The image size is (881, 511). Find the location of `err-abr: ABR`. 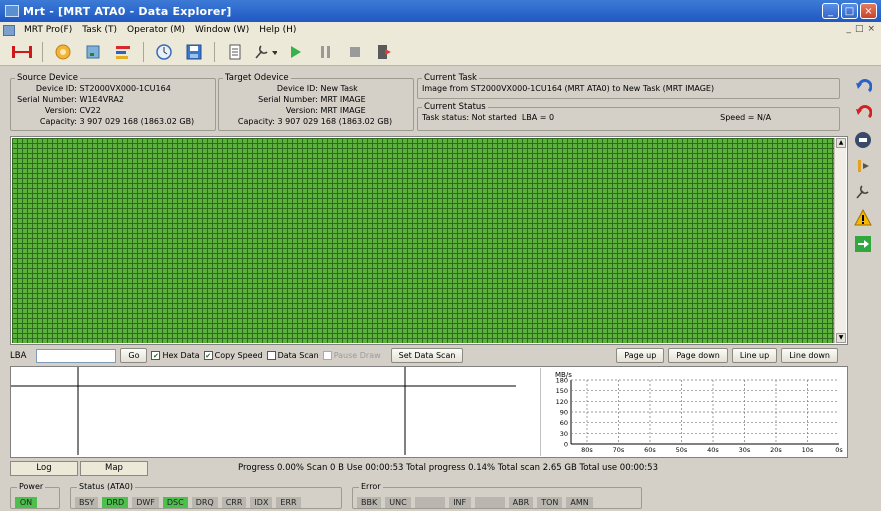

err-abr: ABR is located at coordinates (521, 502).